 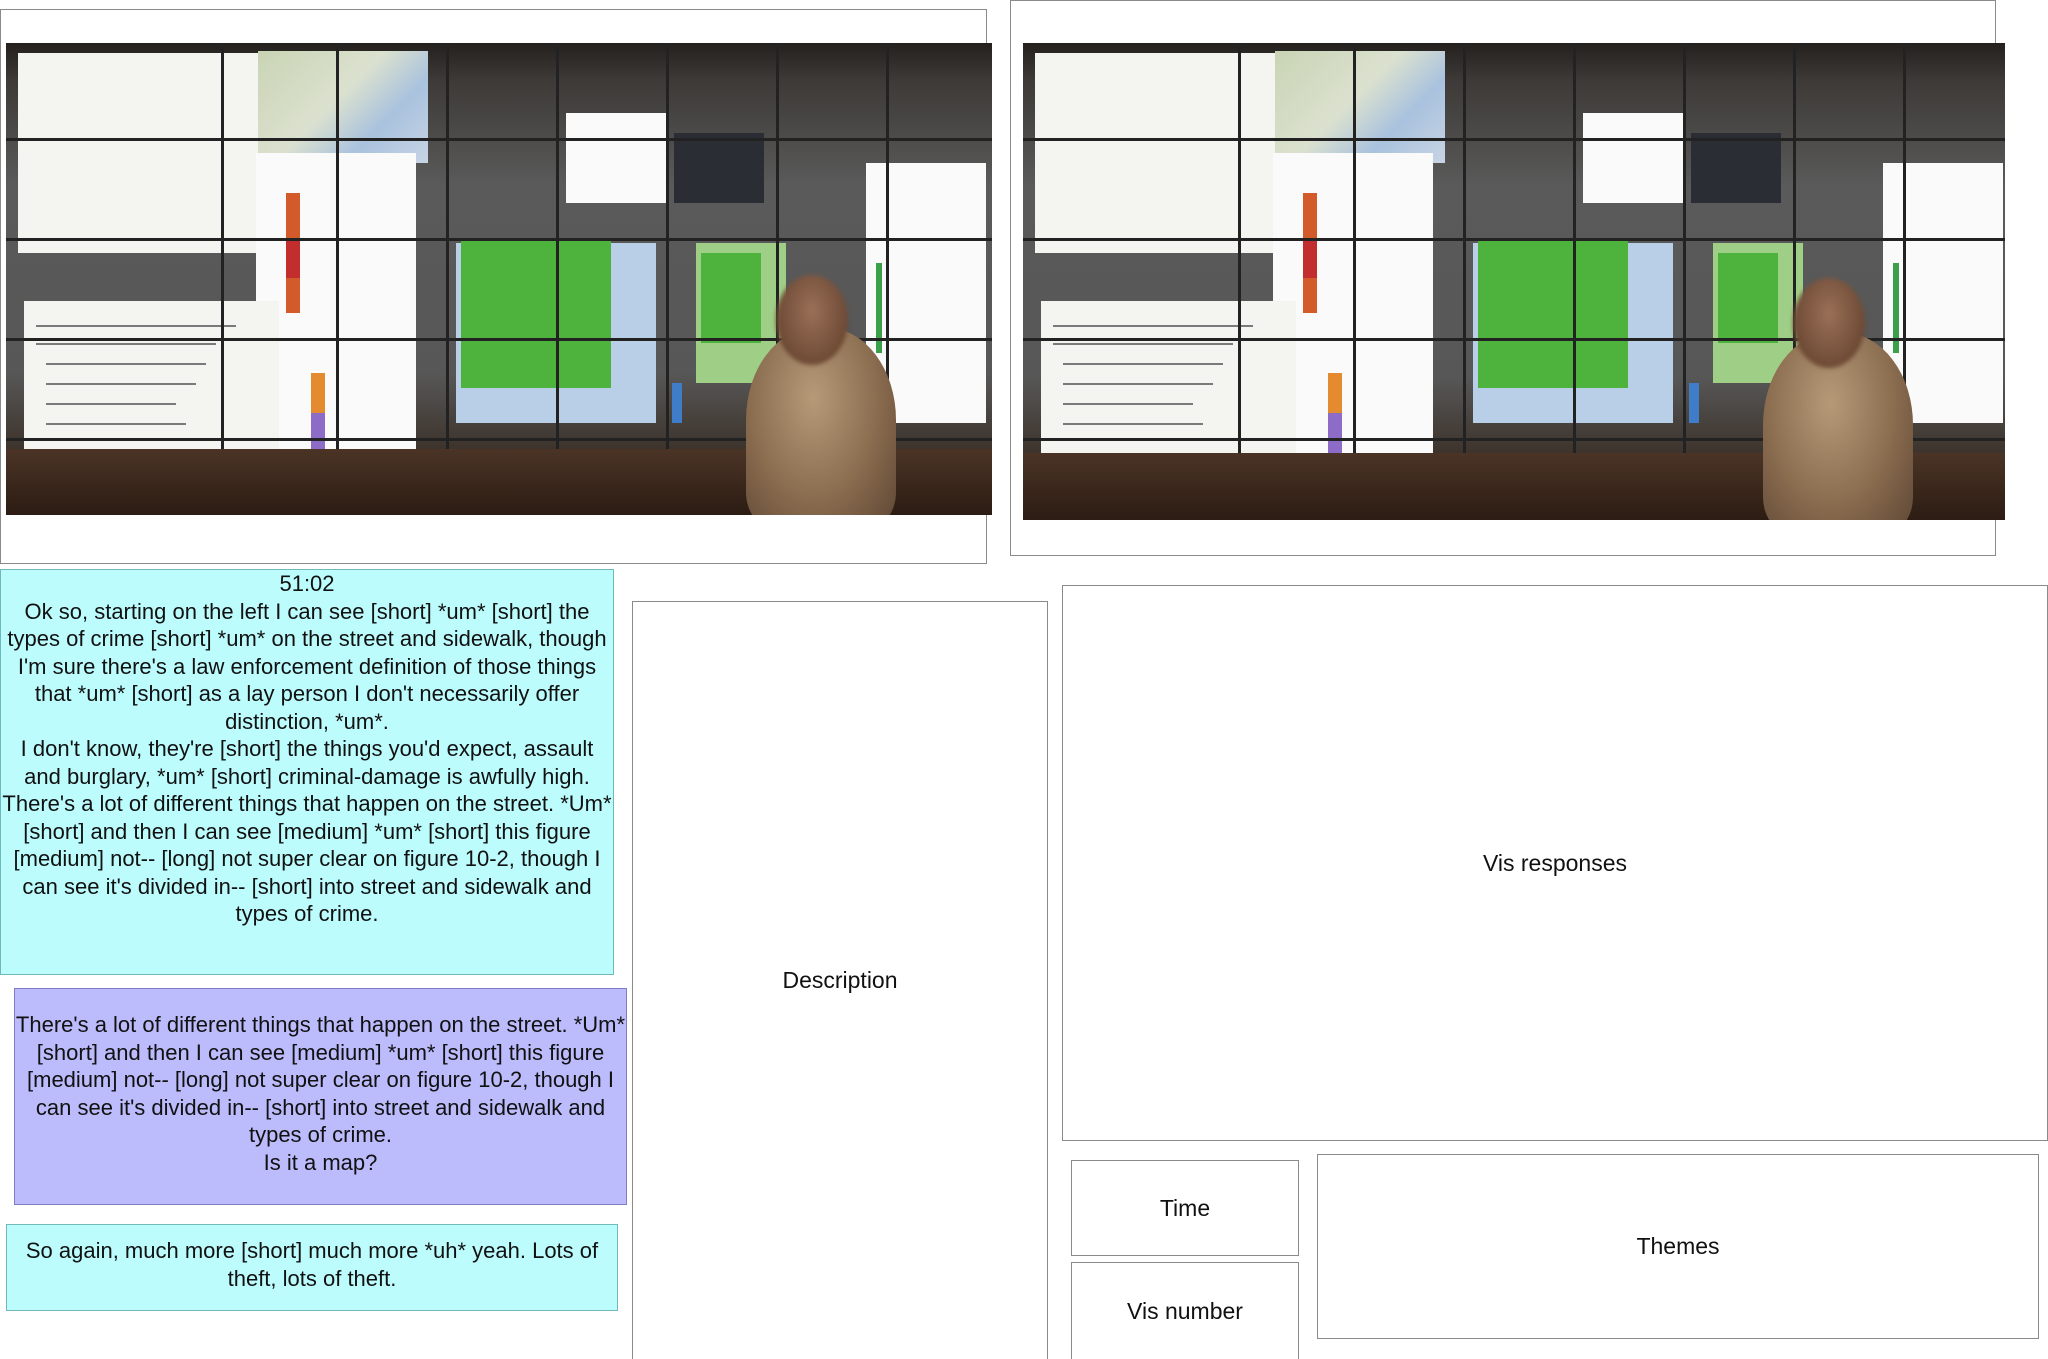 I want to click on vis-number-label: Vis number, so click(x=1185, y=1310).